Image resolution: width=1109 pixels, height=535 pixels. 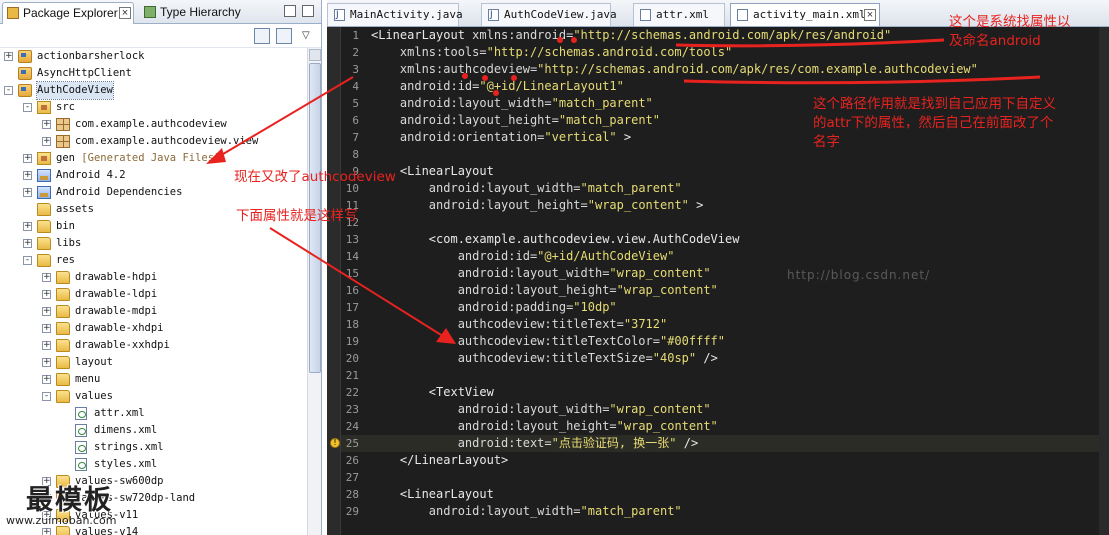 What do you see at coordinates (862, 80) in the screenshot?
I see `underline-authcodeview-namespace` at bounding box center [862, 80].